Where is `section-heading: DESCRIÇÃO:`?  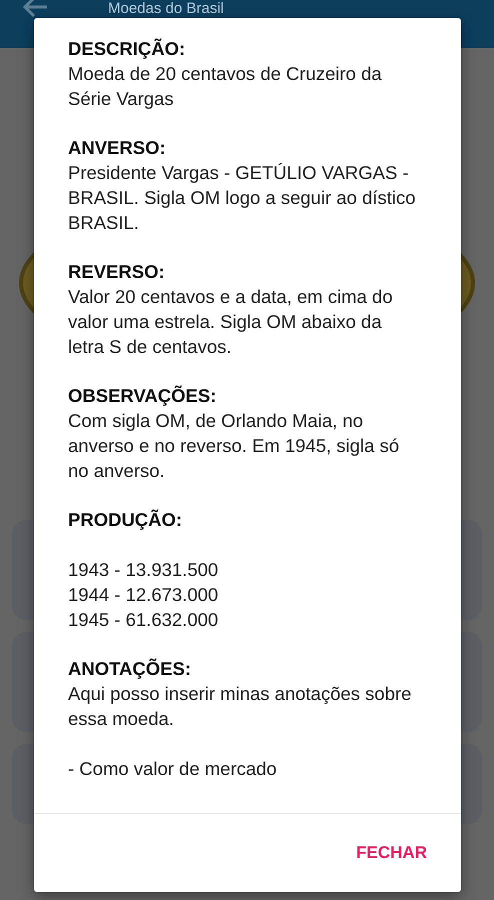
section-heading: DESCRIÇÃO: is located at coordinates (127, 49).